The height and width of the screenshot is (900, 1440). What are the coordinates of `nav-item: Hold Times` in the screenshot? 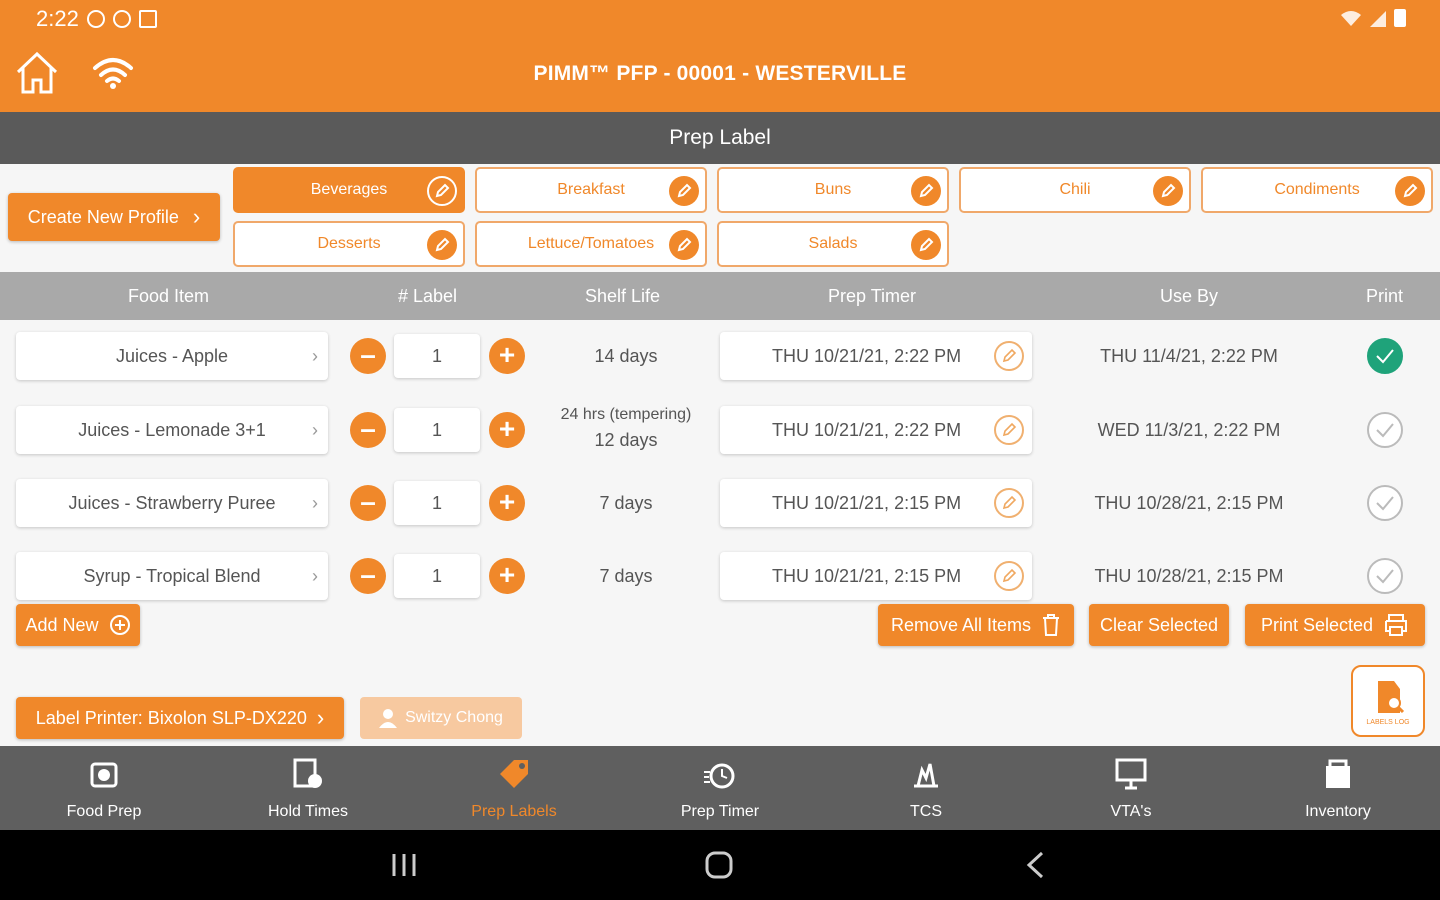 It's located at (308, 788).